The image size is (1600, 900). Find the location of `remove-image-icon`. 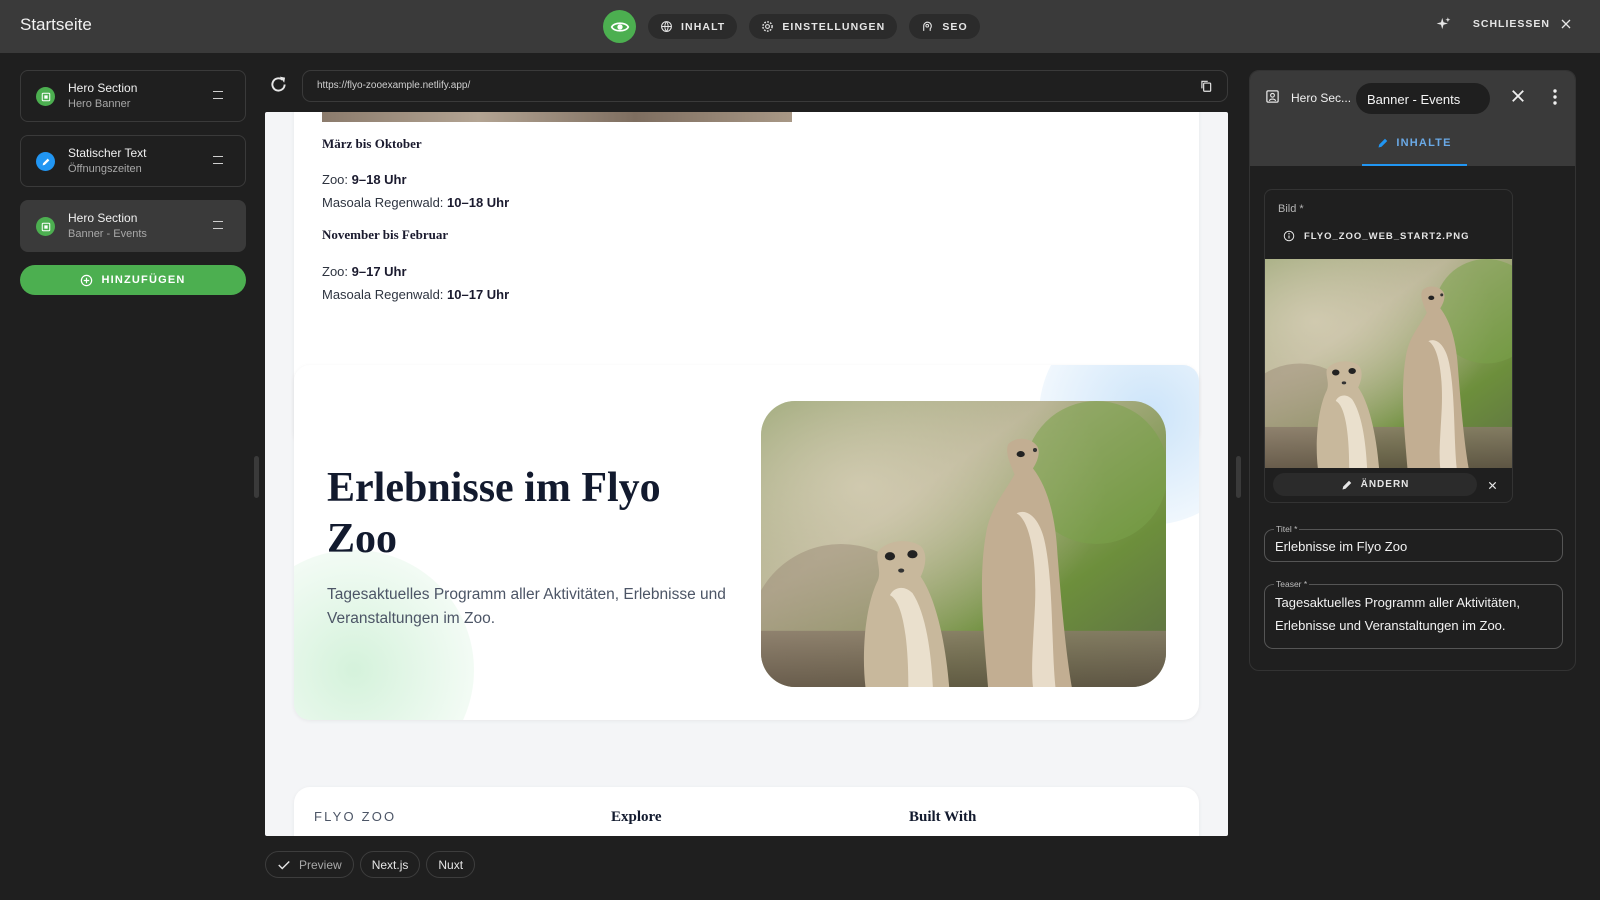

remove-image-icon is located at coordinates (1492, 487).